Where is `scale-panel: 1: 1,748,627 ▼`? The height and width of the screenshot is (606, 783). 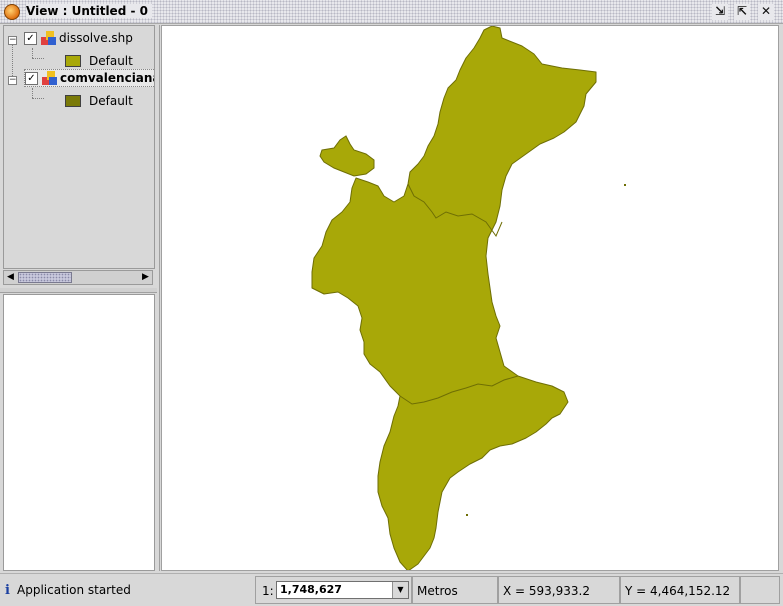
scale-panel: 1: 1,748,627 ▼ is located at coordinates (333, 590).